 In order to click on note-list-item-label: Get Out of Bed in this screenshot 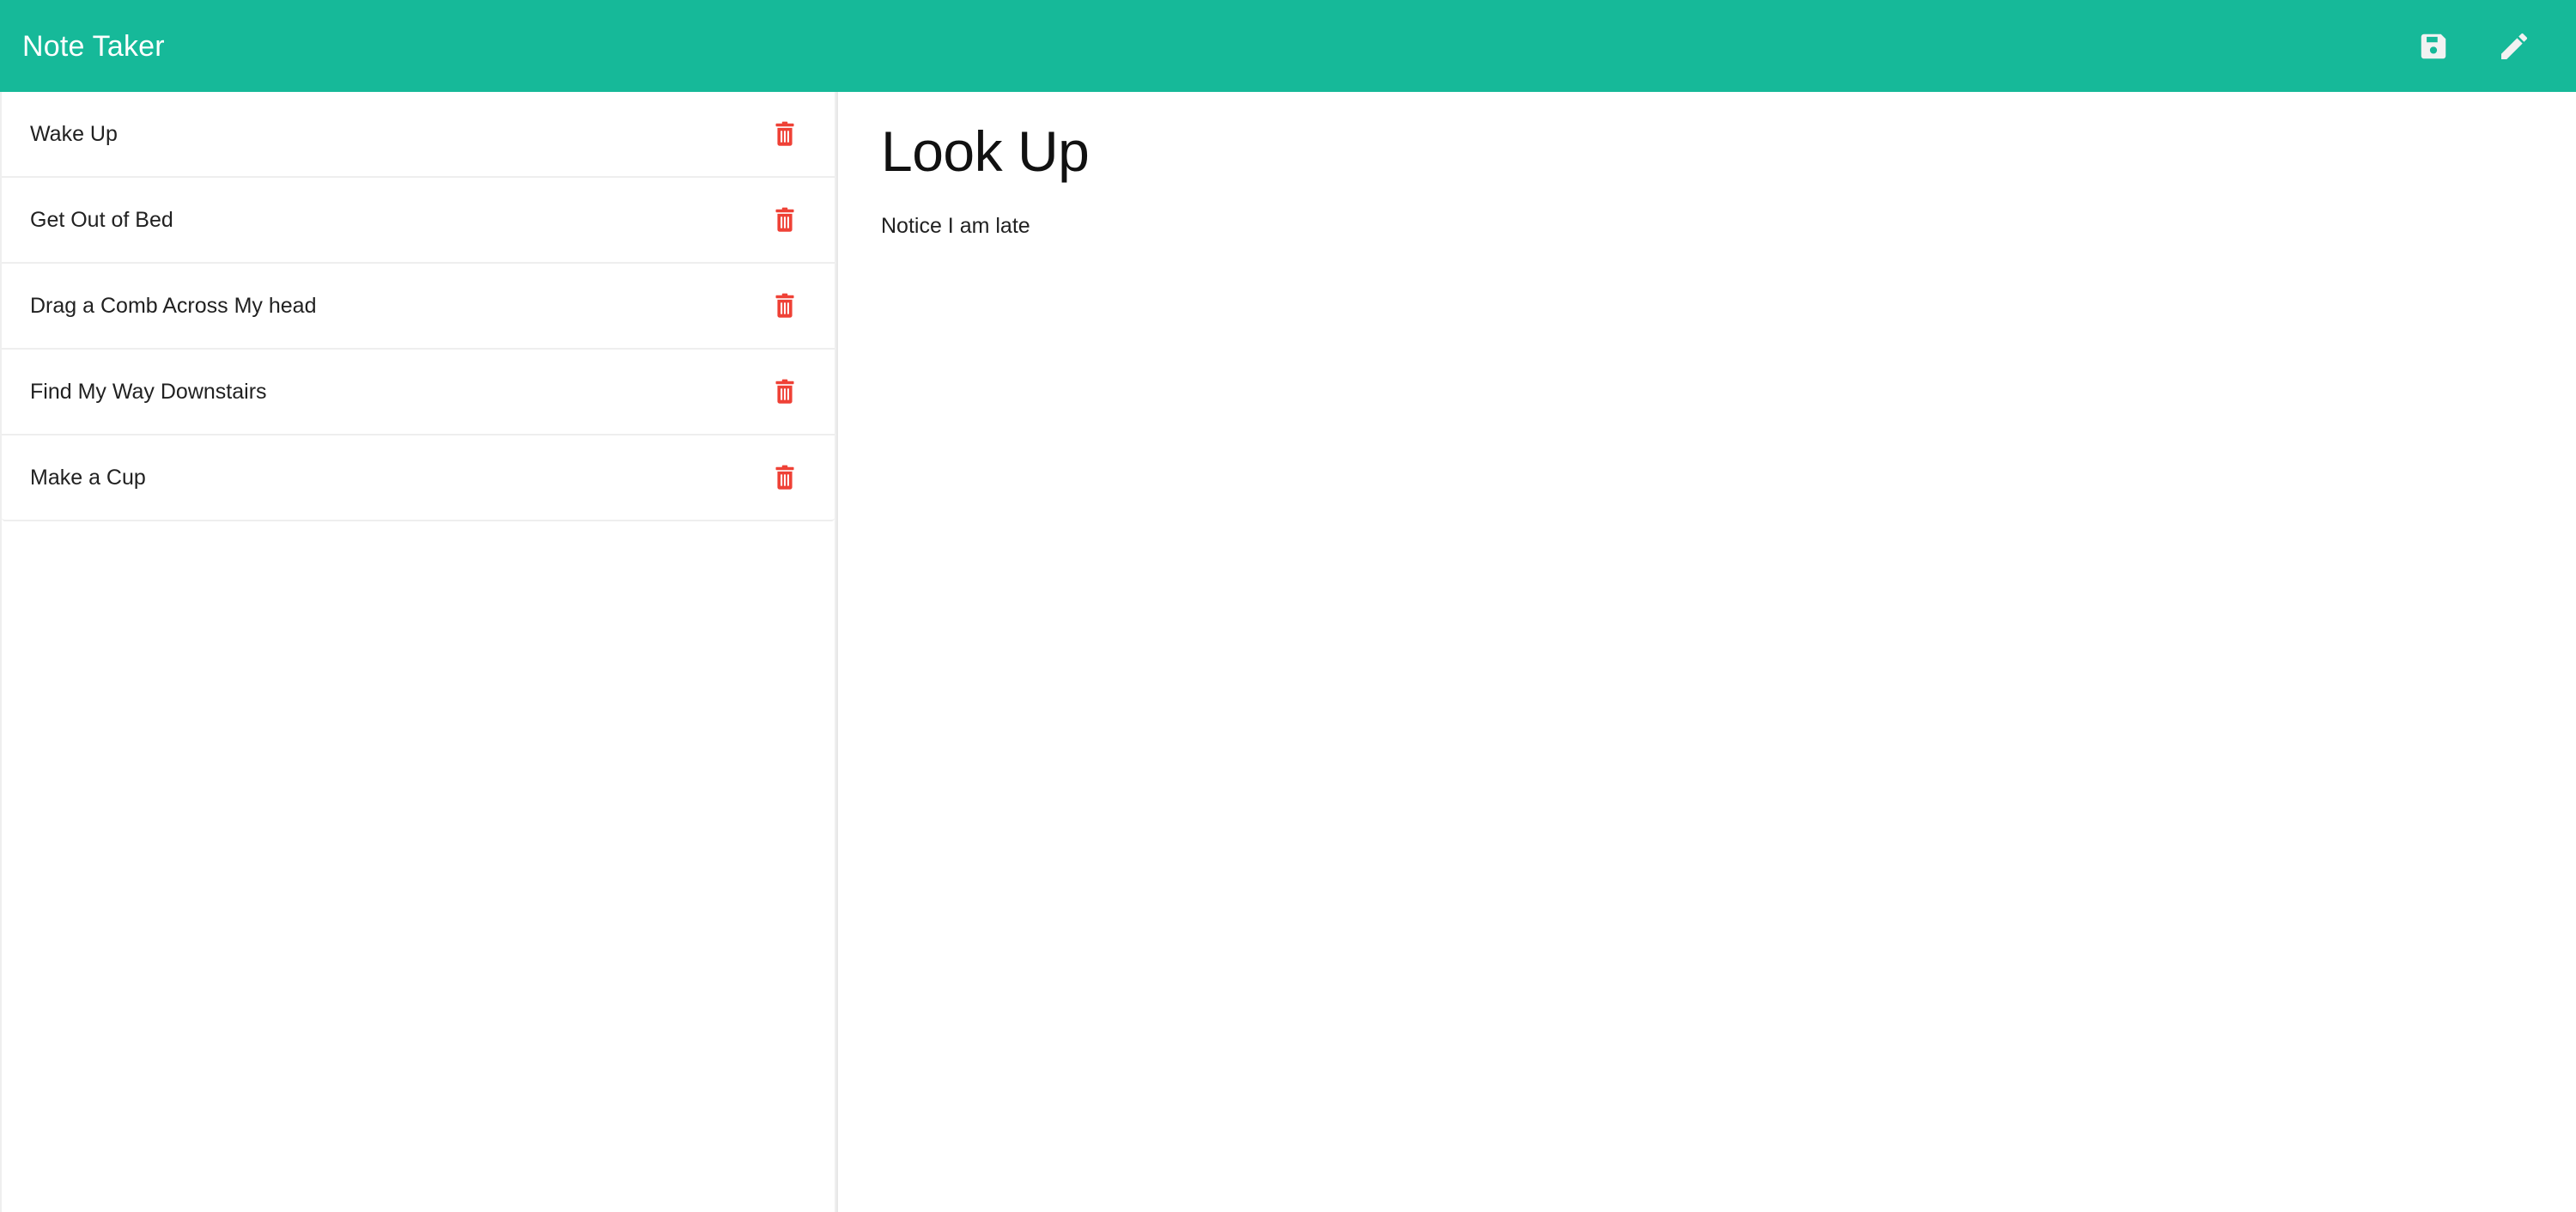, I will do `click(101, 220)`.